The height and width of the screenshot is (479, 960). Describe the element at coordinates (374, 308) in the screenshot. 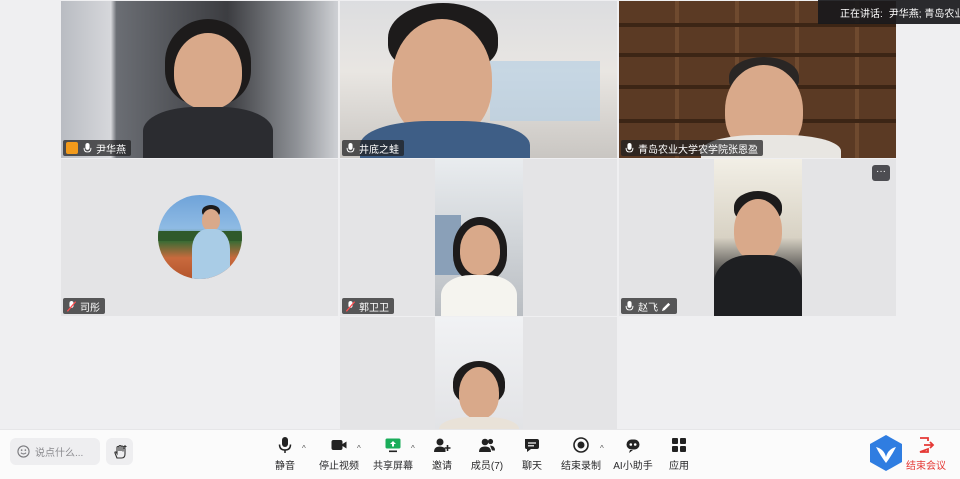

I see `participant-name: 郭卫卫` at that location.